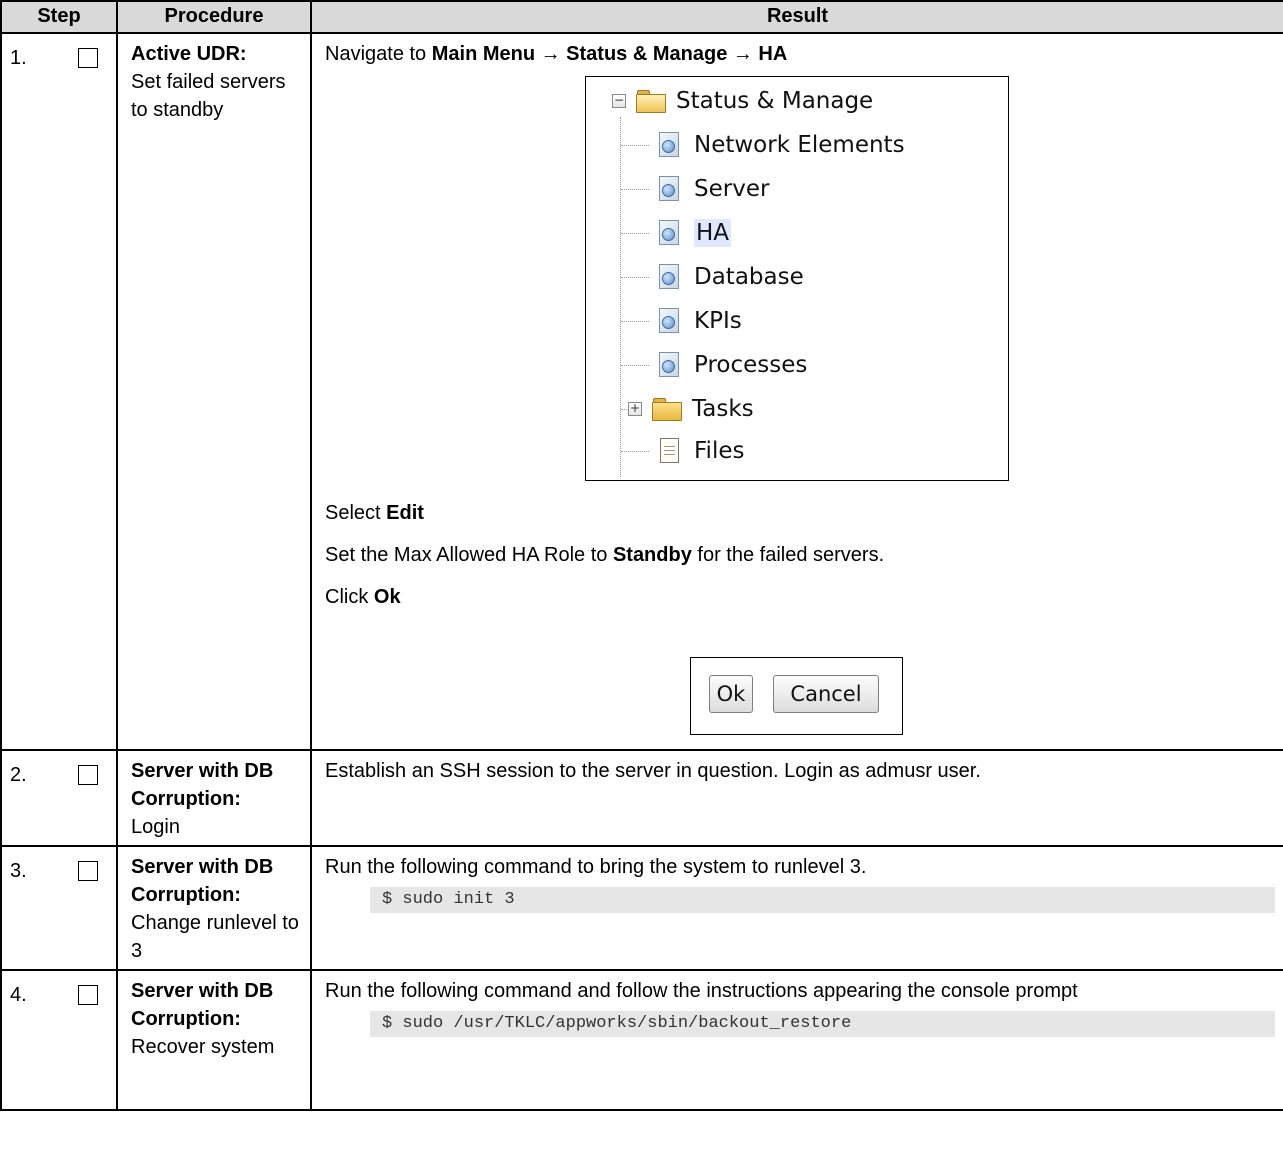 This screenshot has width=1283, height=1161. What do you see at coordinates (651, 101) in the screenshot?
I see `open-folder-icon` at bounding box center [651, 101].